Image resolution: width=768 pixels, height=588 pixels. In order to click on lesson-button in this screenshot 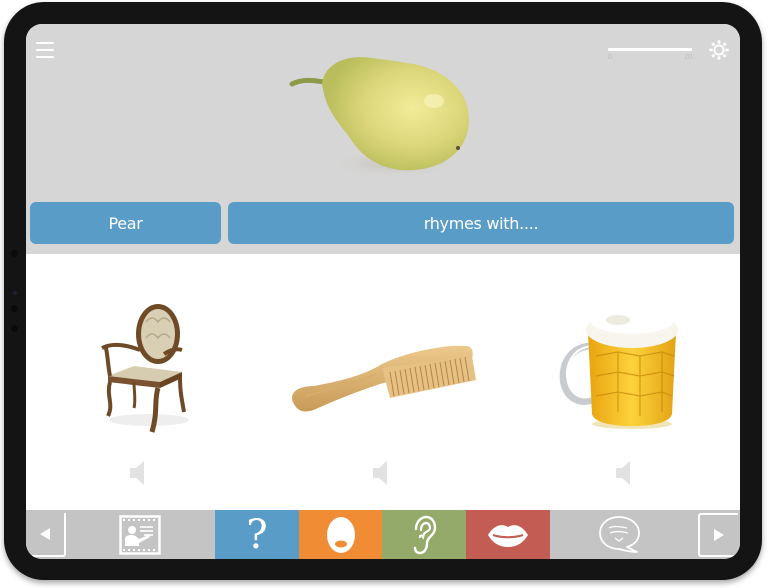, I will do `click(140, 534)`.